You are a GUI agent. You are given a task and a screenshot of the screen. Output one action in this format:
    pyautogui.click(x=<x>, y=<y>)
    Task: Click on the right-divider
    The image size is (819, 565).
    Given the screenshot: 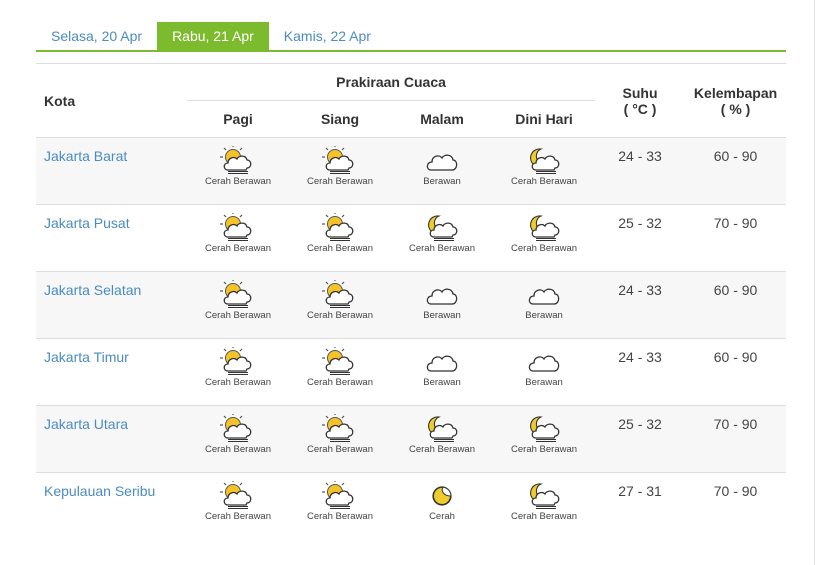 What is the action you would take?
    pyautogui.click(x=814, y=282)
    